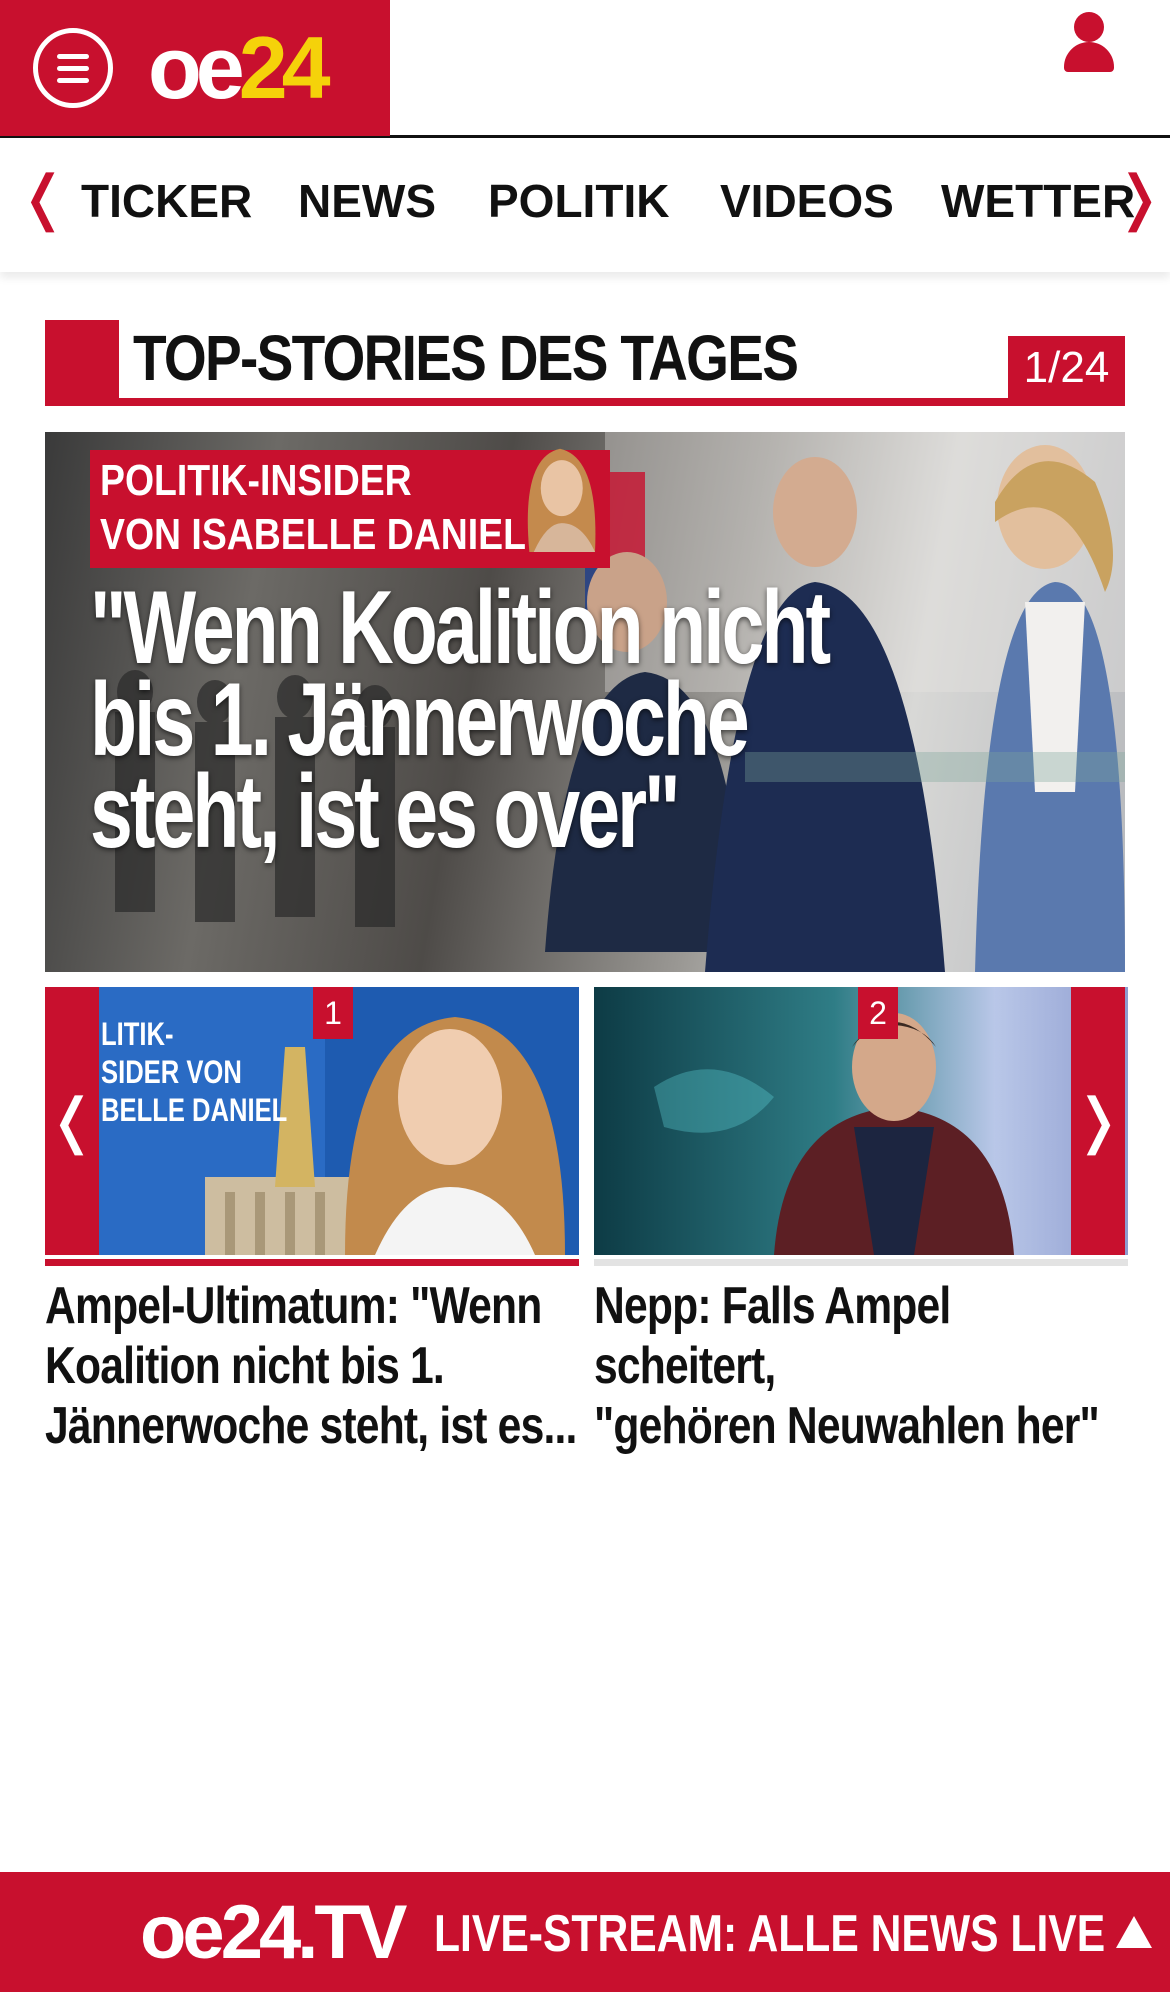  What do you see at coordinates (72, 1121) in the screenshot?
I see `slider-prev-chevron-left-icon: ❬` at bounding box center [72, 1121].